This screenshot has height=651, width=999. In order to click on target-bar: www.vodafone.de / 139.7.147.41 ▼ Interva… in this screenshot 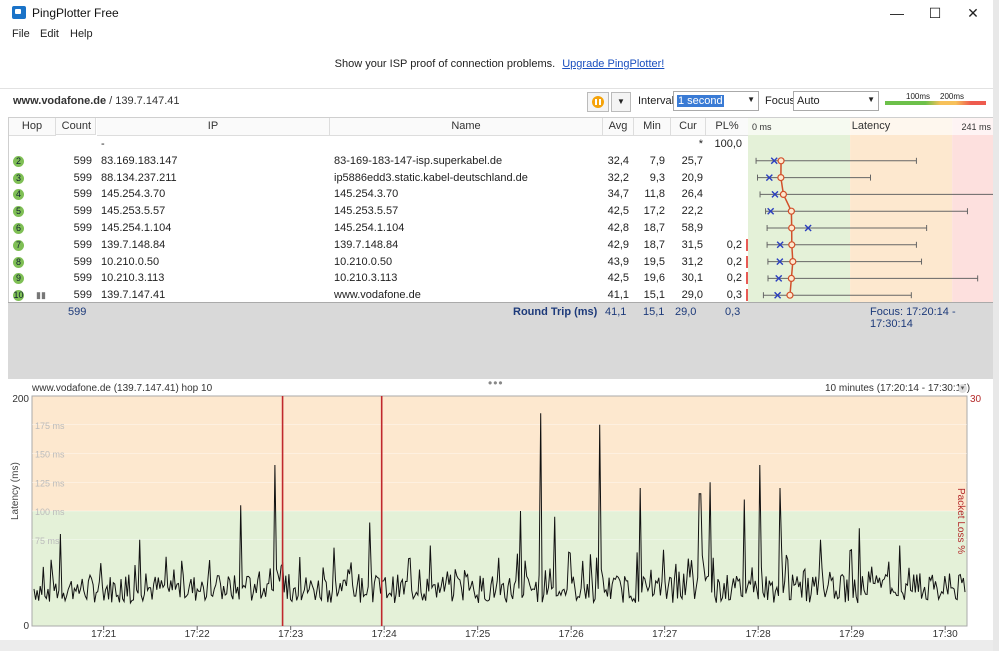, I will do `click(499, 101)`.